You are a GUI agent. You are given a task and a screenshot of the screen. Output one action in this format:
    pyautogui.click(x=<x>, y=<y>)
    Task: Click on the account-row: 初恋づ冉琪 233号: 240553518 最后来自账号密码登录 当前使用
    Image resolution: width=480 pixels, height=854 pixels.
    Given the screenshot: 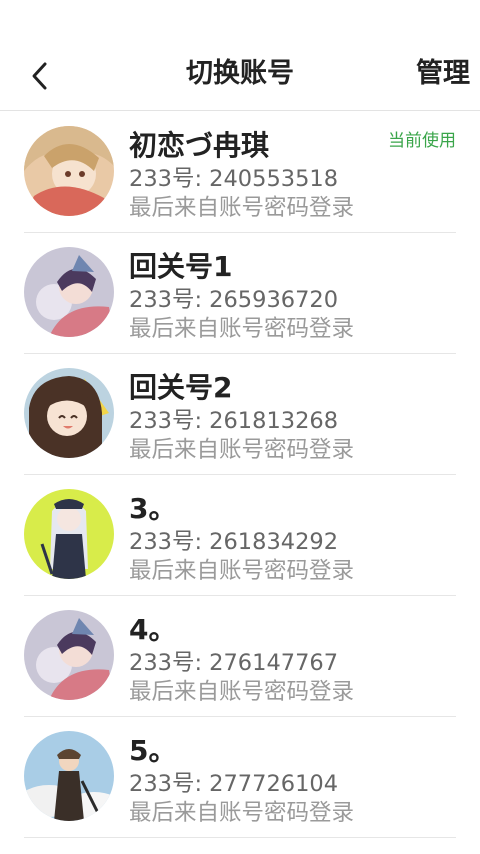 What is the action you would take?
    pyautogui.click(x=240, y=172)
    